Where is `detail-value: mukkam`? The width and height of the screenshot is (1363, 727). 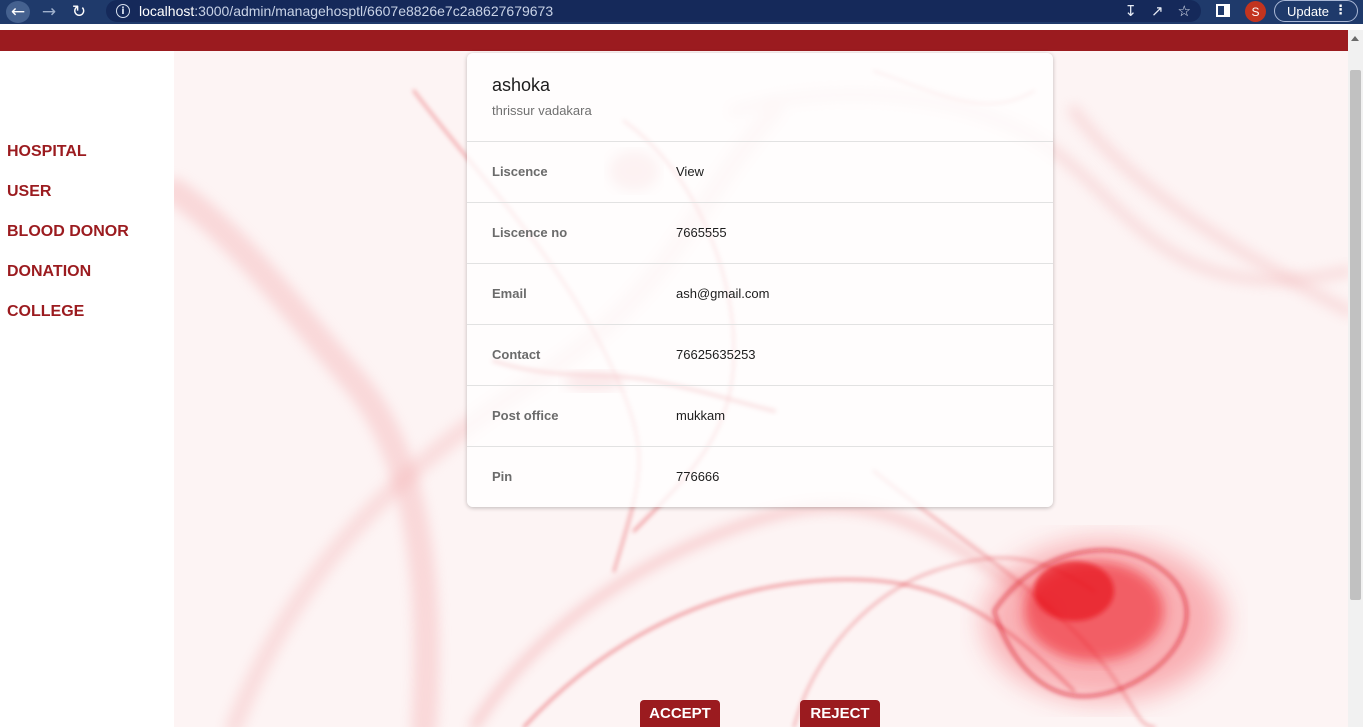
detail-value: mukkam is located at coordinates (701, 415).